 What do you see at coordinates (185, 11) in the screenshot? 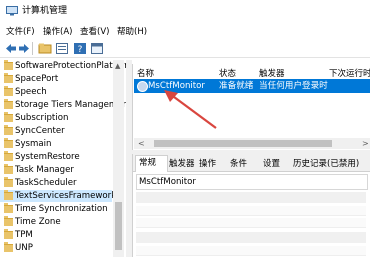
I see `title-bar: 计算机管理` at bounding box center [185, 11].